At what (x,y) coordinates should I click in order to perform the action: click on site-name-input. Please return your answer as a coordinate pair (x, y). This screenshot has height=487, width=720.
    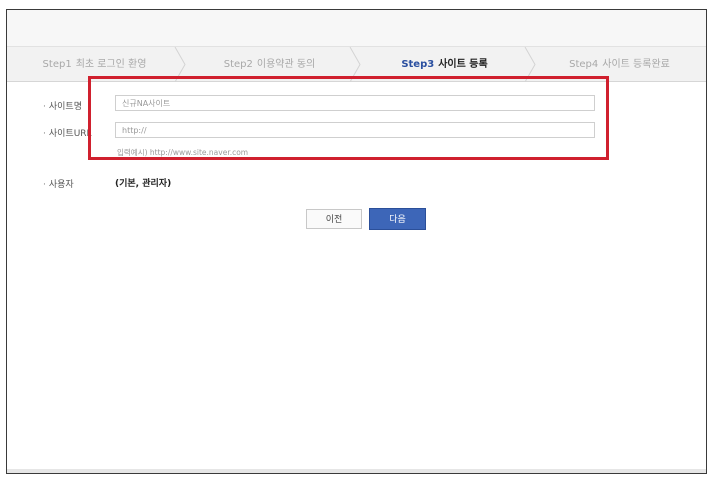
    Looking at the image, I should click on (355, 103).